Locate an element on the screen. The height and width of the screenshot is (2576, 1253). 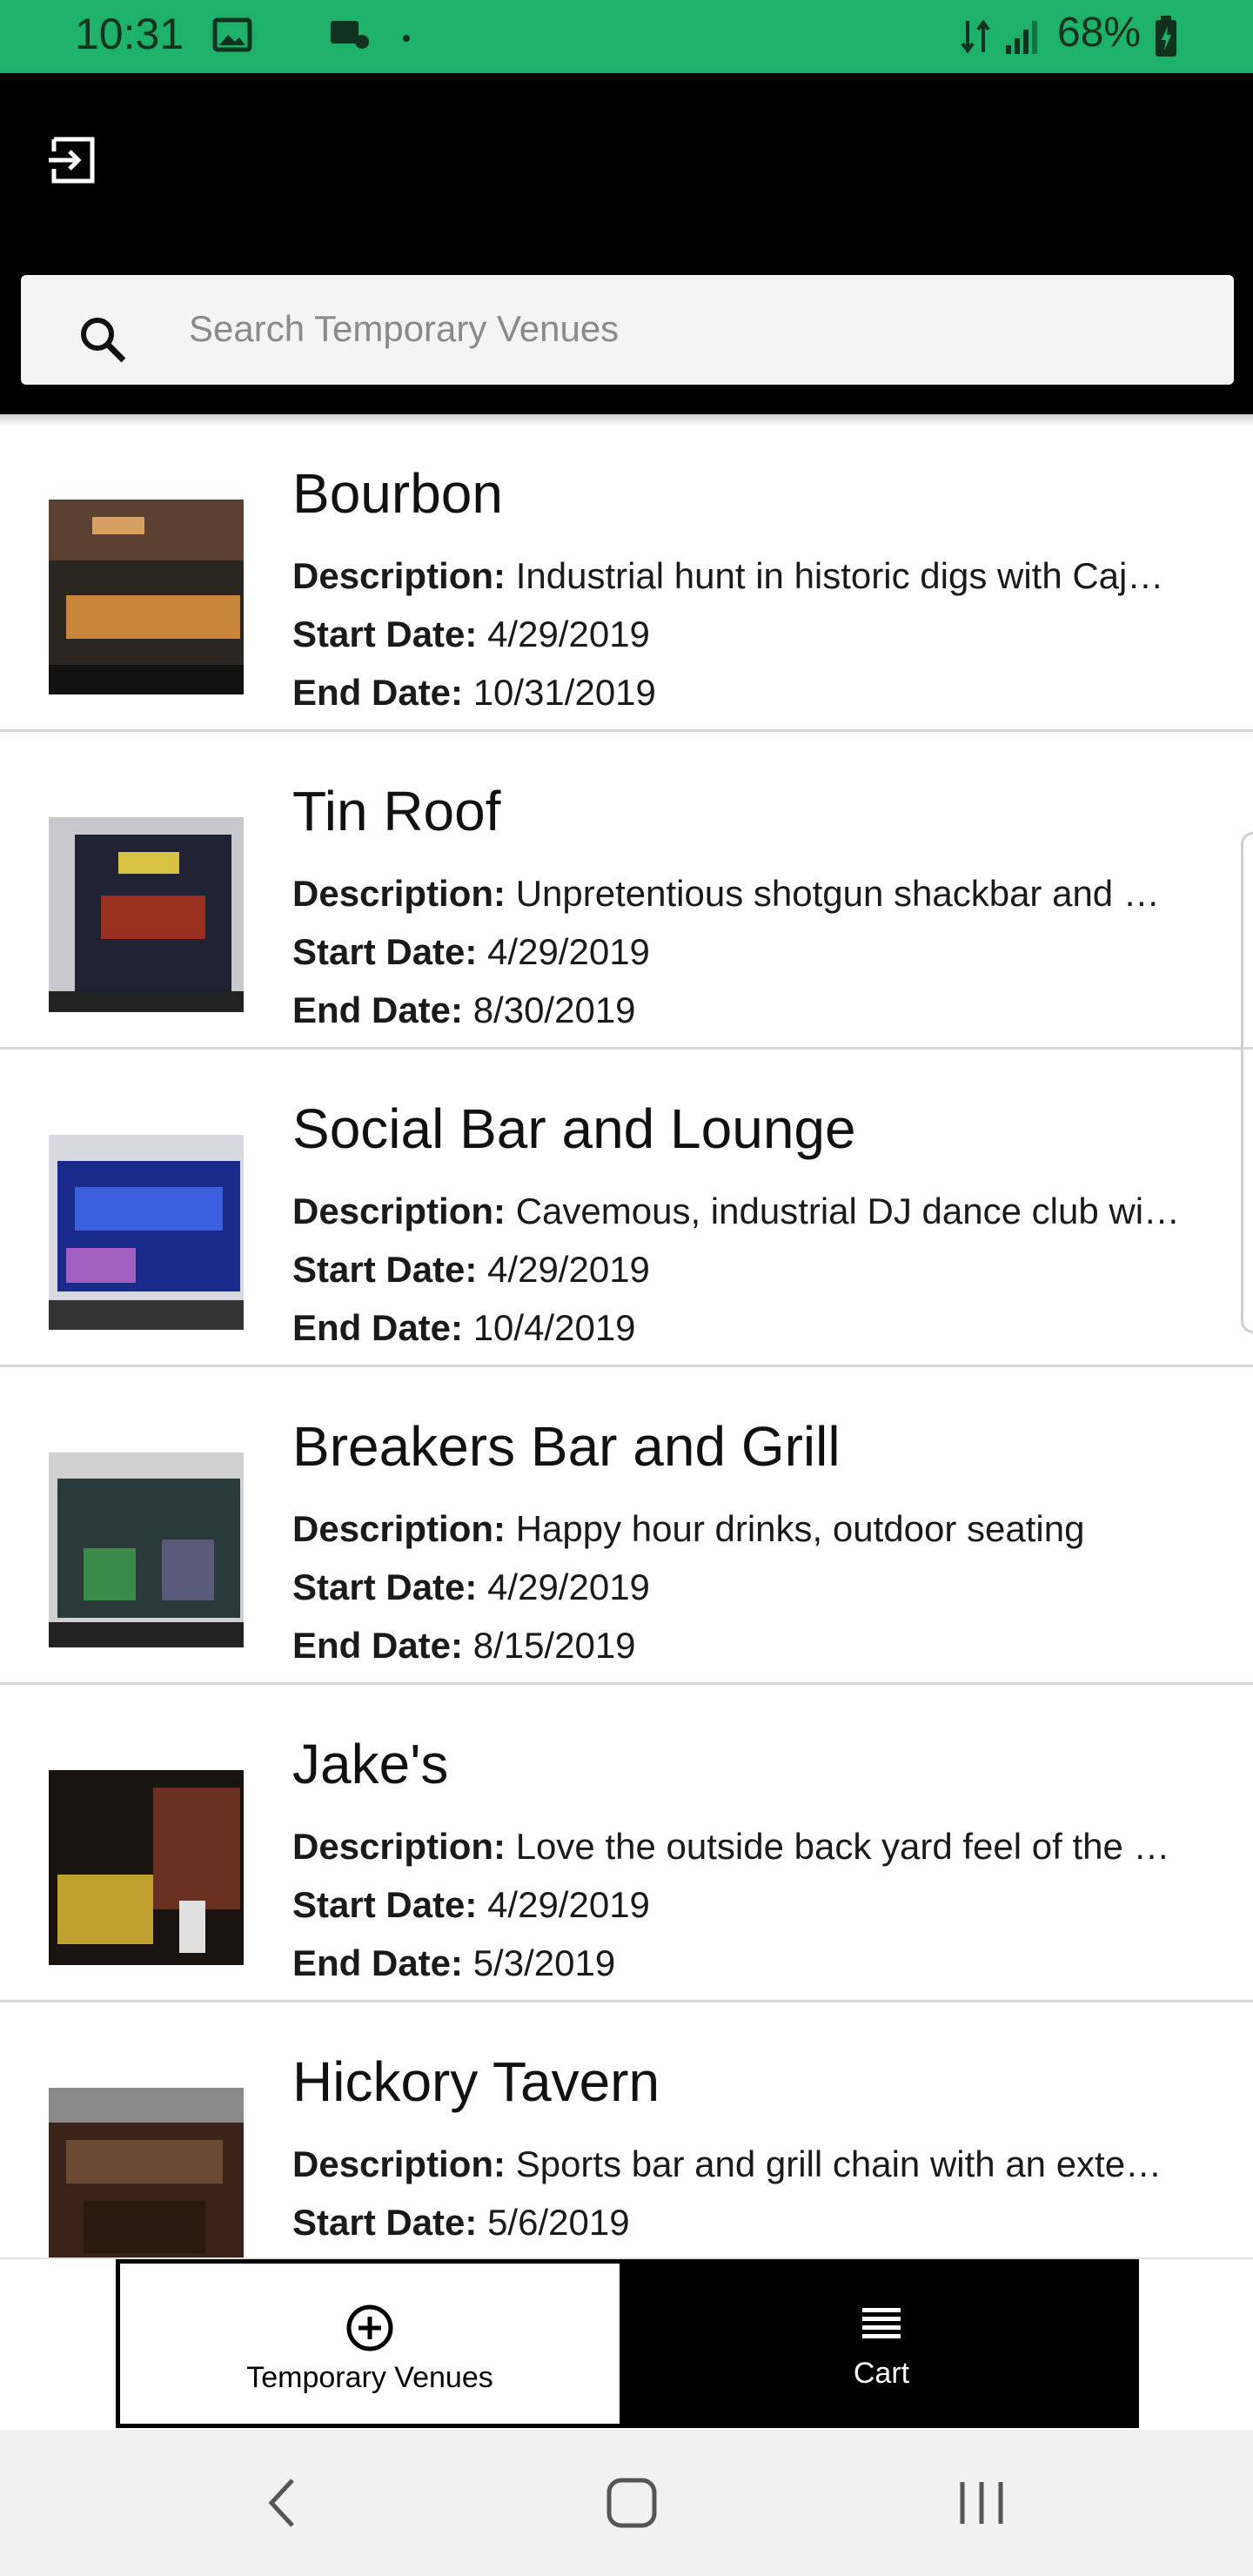
image-icon is located at coordinates (232, 37).